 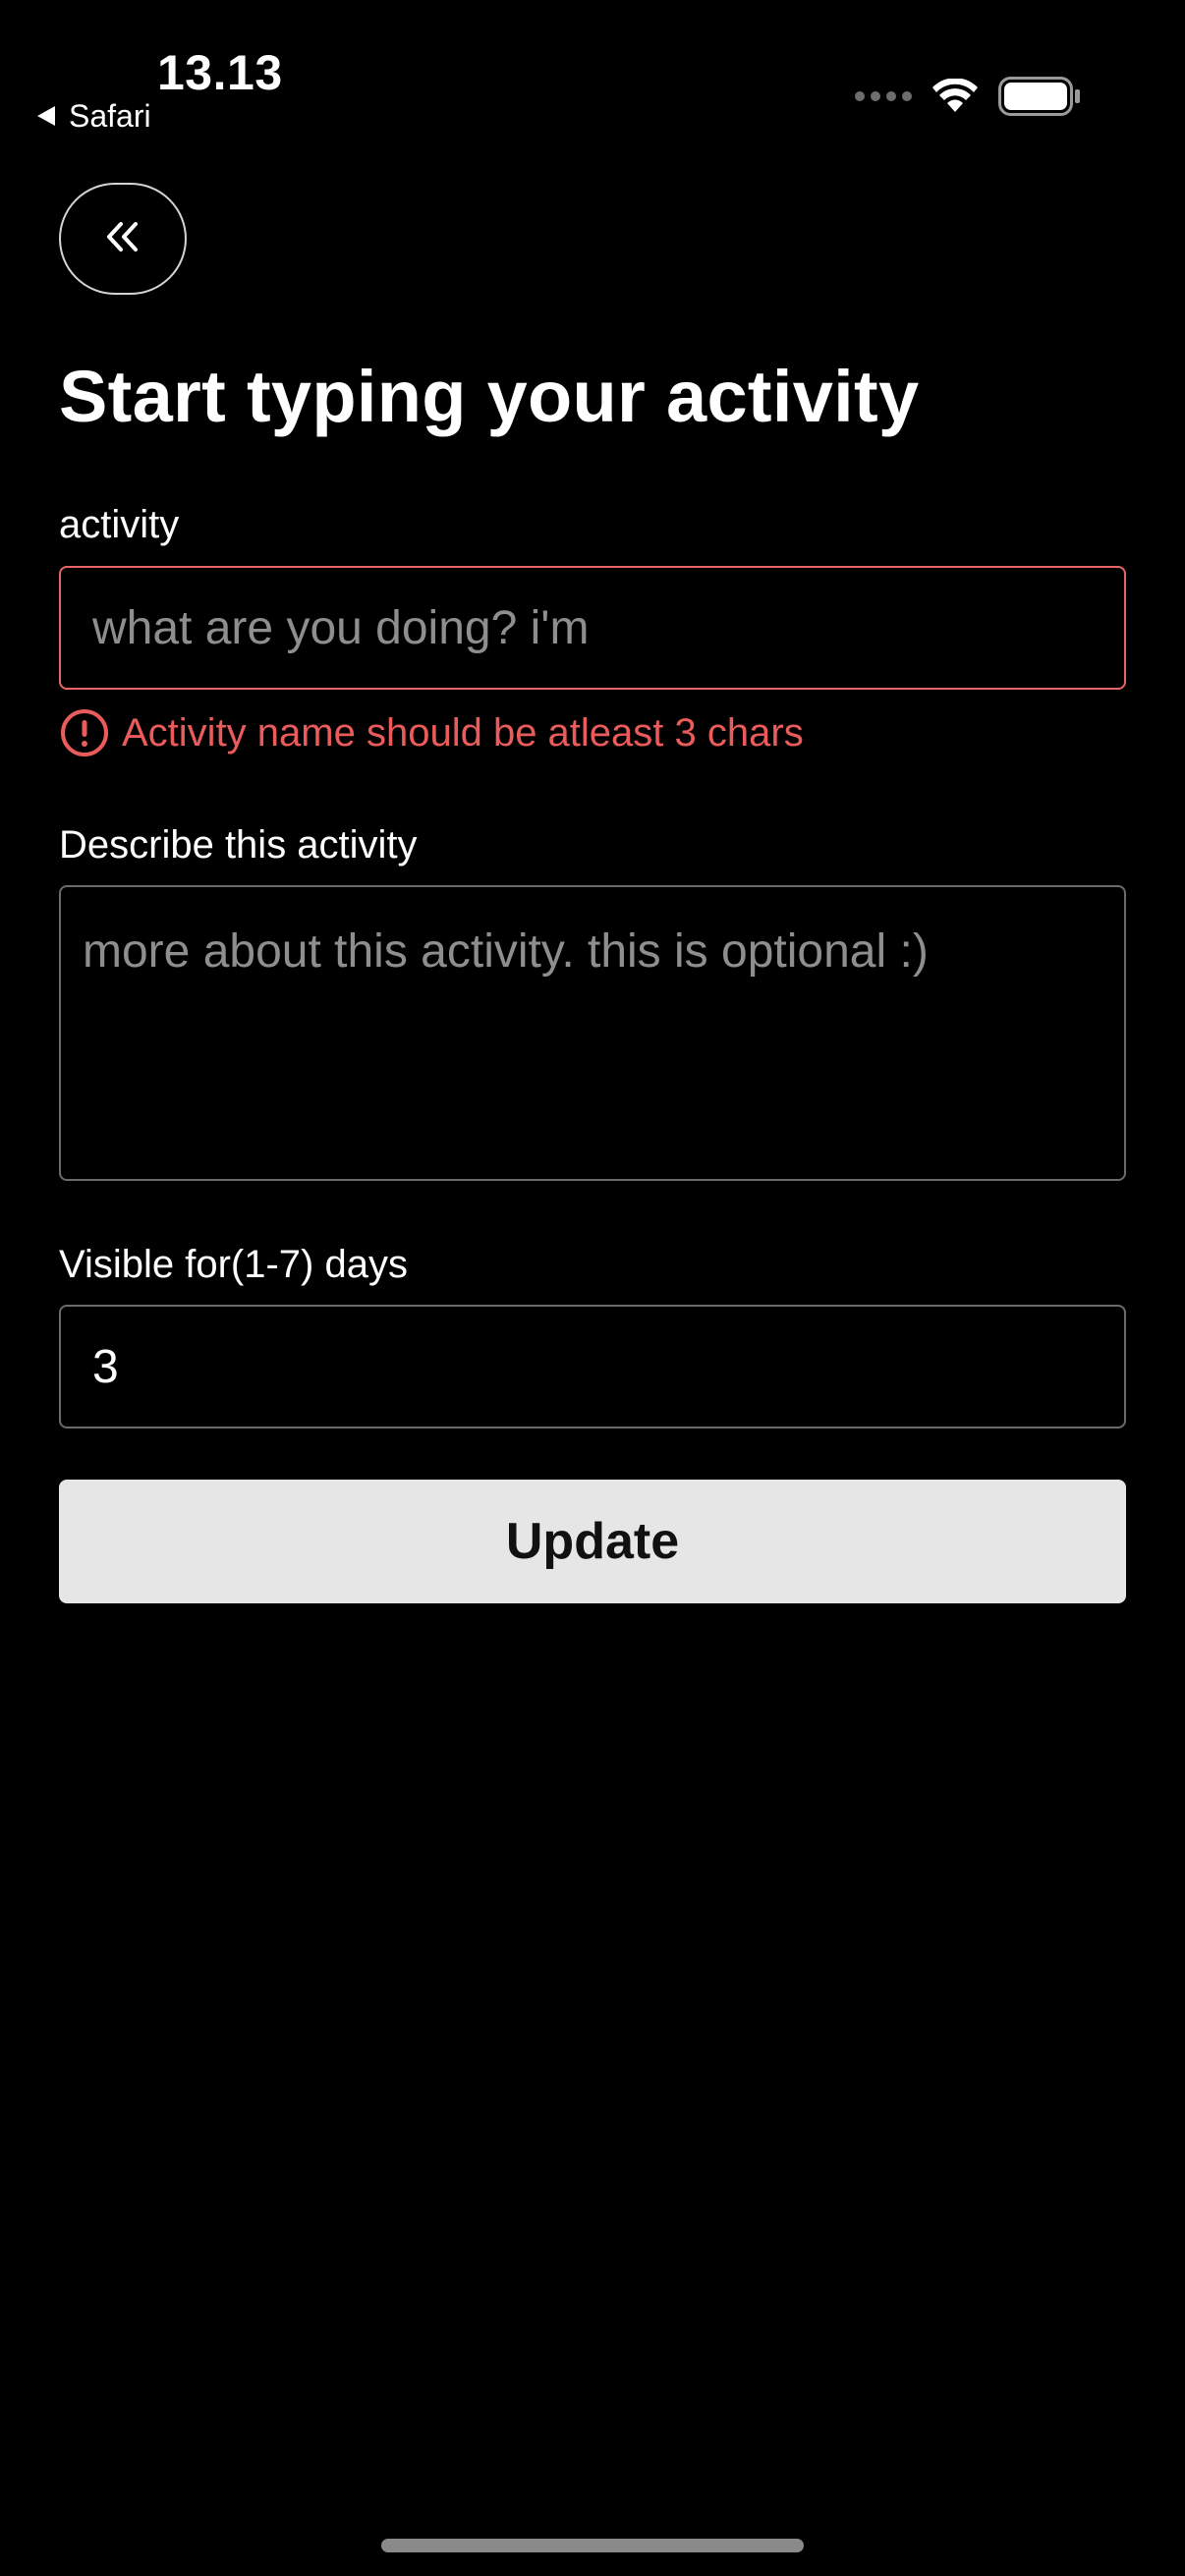 What do you see at coordinates (84, 732) in the screenshot?
I see `alert-circle-icon` at bounding box center [84, 732].